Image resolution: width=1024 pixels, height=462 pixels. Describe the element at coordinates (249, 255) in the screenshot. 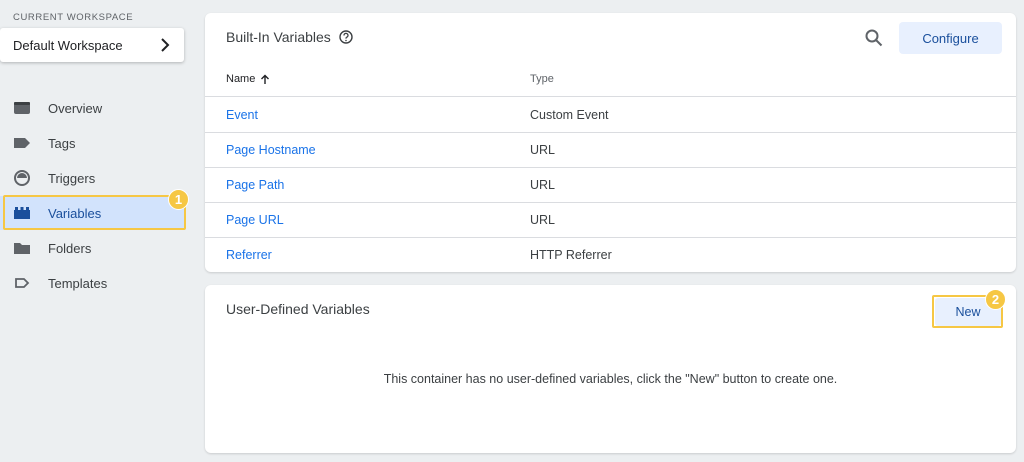

I see `variable-name-link: Referrer` at that location.